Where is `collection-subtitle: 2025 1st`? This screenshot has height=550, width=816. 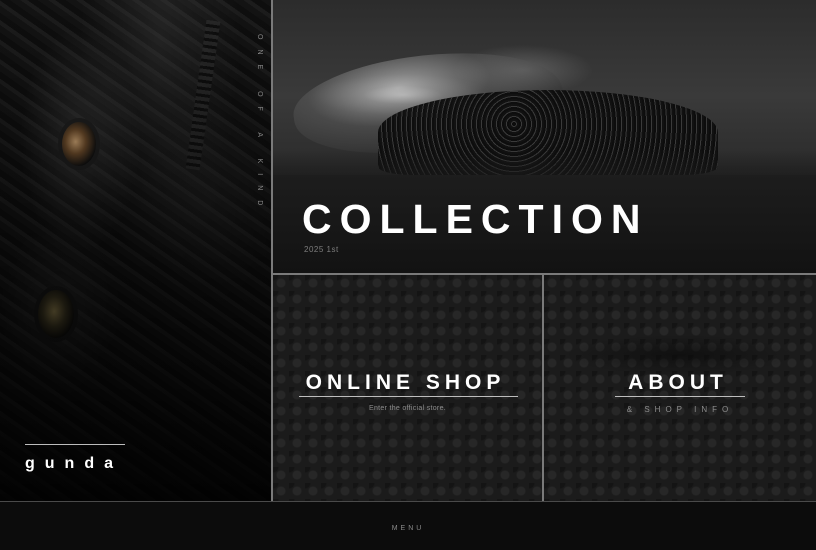 collection-subtitle: 2025 1st is located at coordinates (321, 249).